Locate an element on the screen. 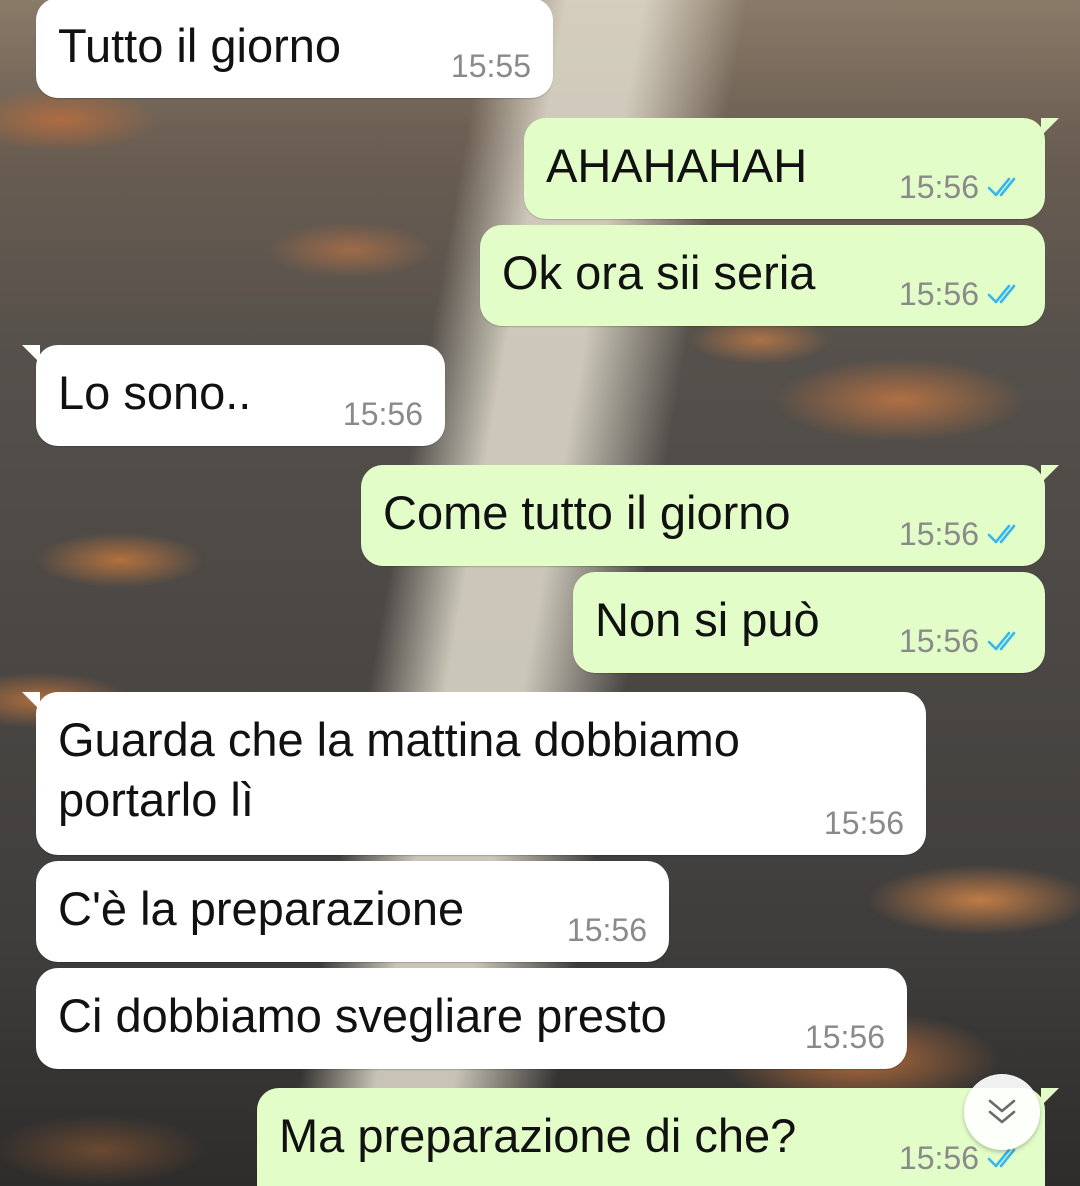  message-bubble-outgoing: Non si può 15:56 is located at coordinates (809, 622).